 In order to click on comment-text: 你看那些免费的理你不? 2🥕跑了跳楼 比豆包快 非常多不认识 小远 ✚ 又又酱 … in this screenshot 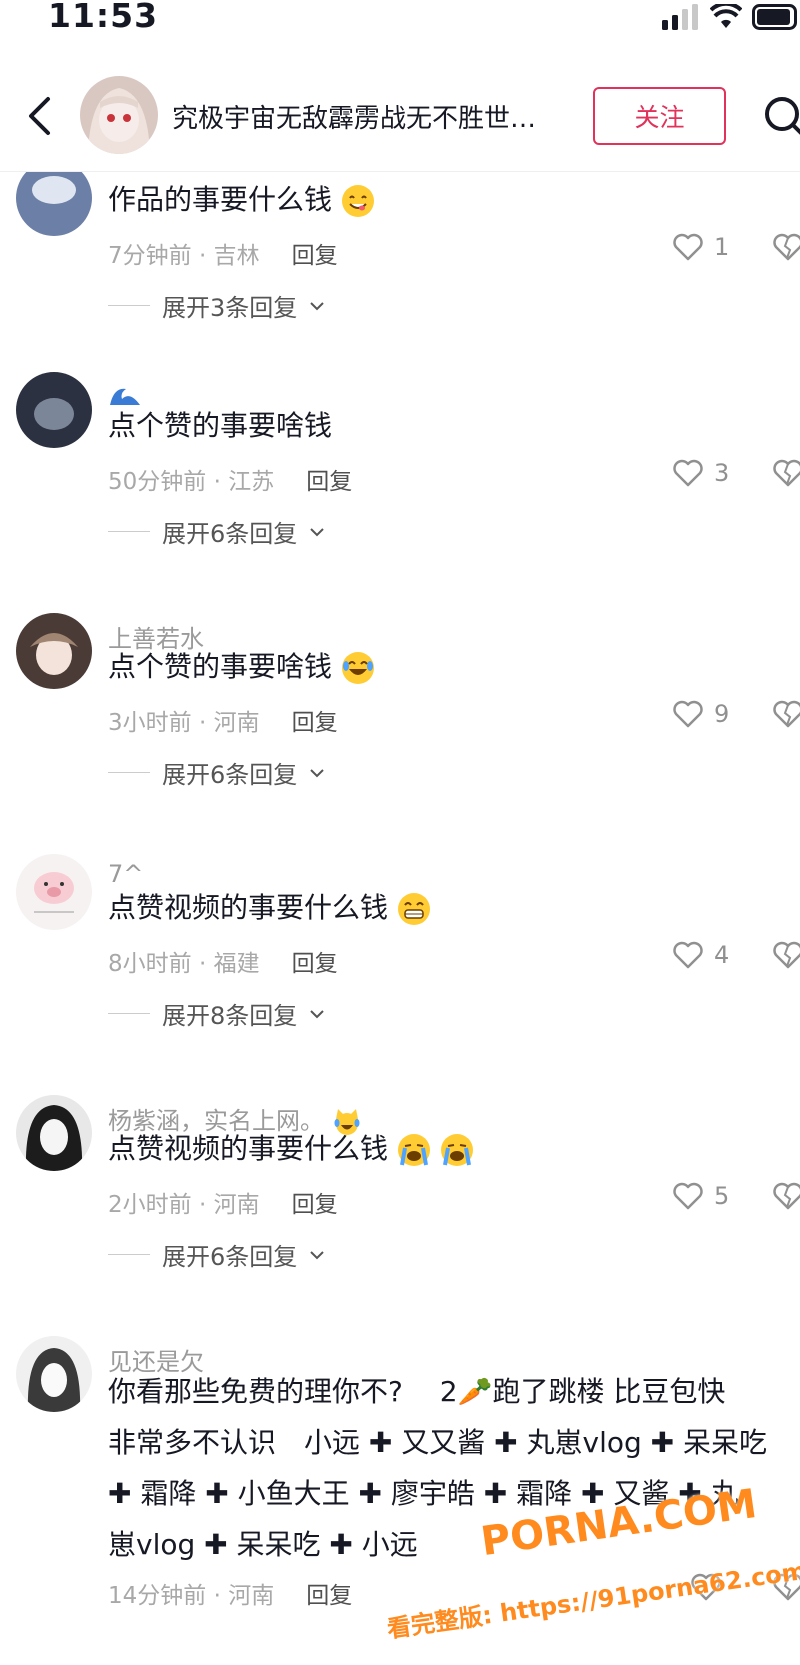, I will do `click(454, 1468)`.